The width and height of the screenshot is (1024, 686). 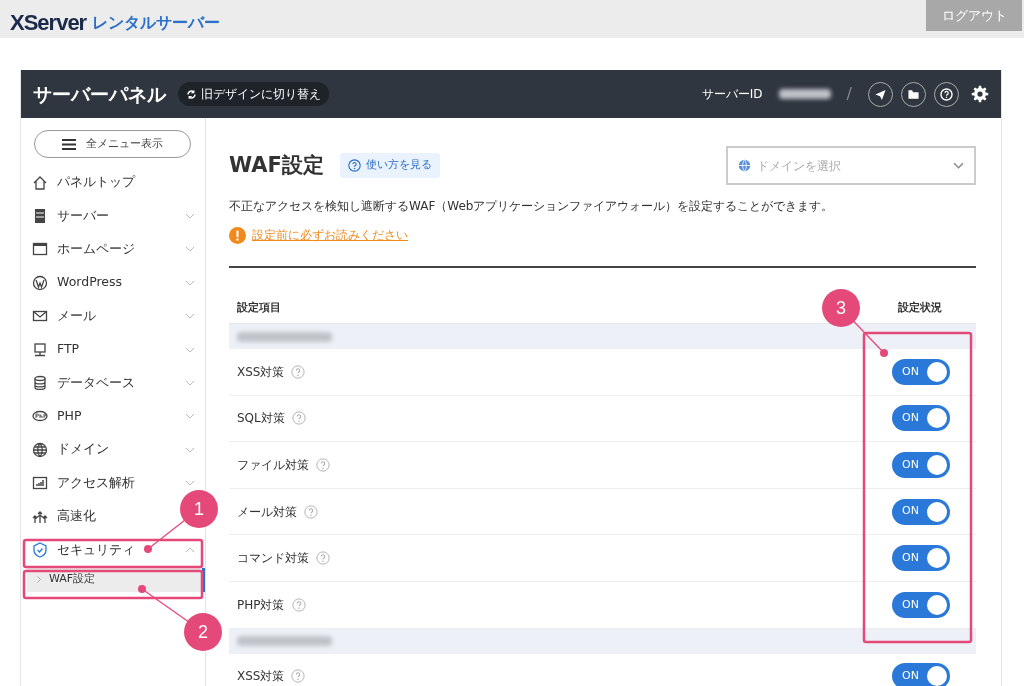 What do you see at coordinates (113, 283) in the screenshot?
I see `sidebar-item: WordPress` at bounding box center [113, 283].